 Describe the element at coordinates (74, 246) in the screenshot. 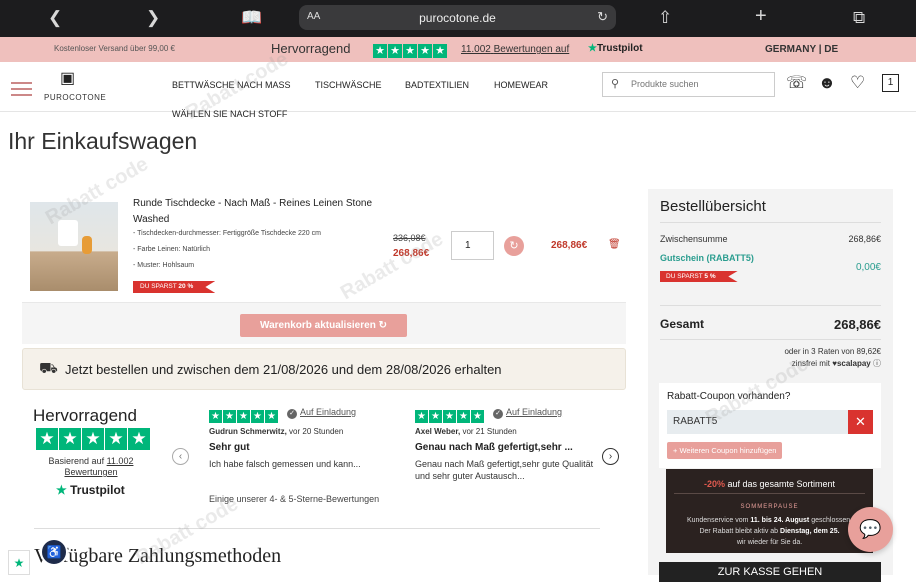

I see `product-image` at that location.